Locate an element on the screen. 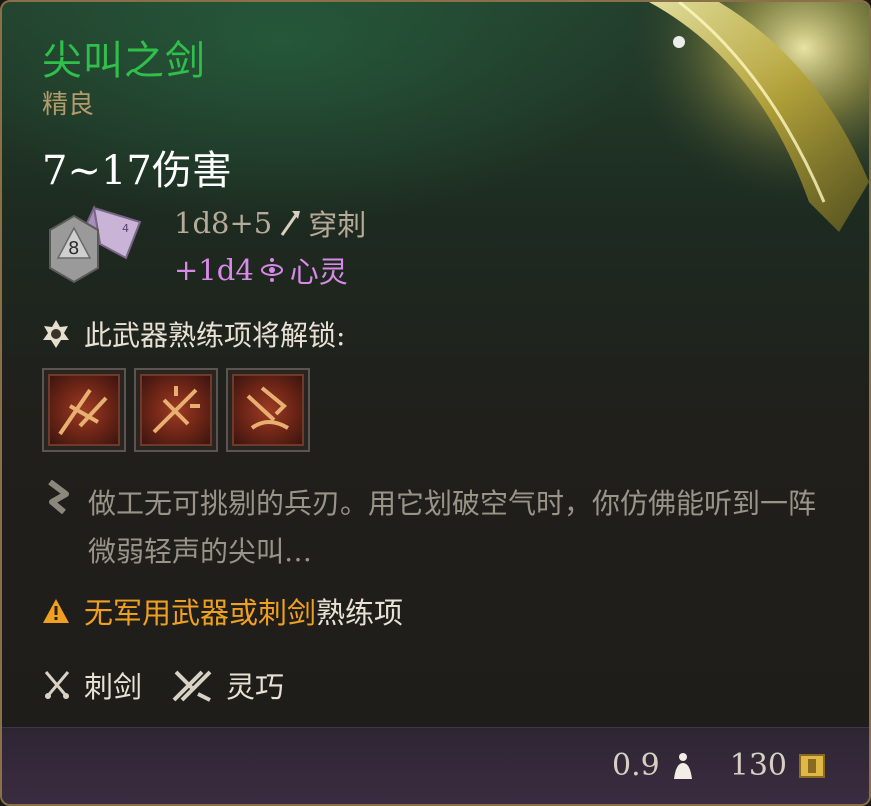 This screenshot has height=806, width=871. weapon-action-slash-icon is located at coordinates (84, 410).